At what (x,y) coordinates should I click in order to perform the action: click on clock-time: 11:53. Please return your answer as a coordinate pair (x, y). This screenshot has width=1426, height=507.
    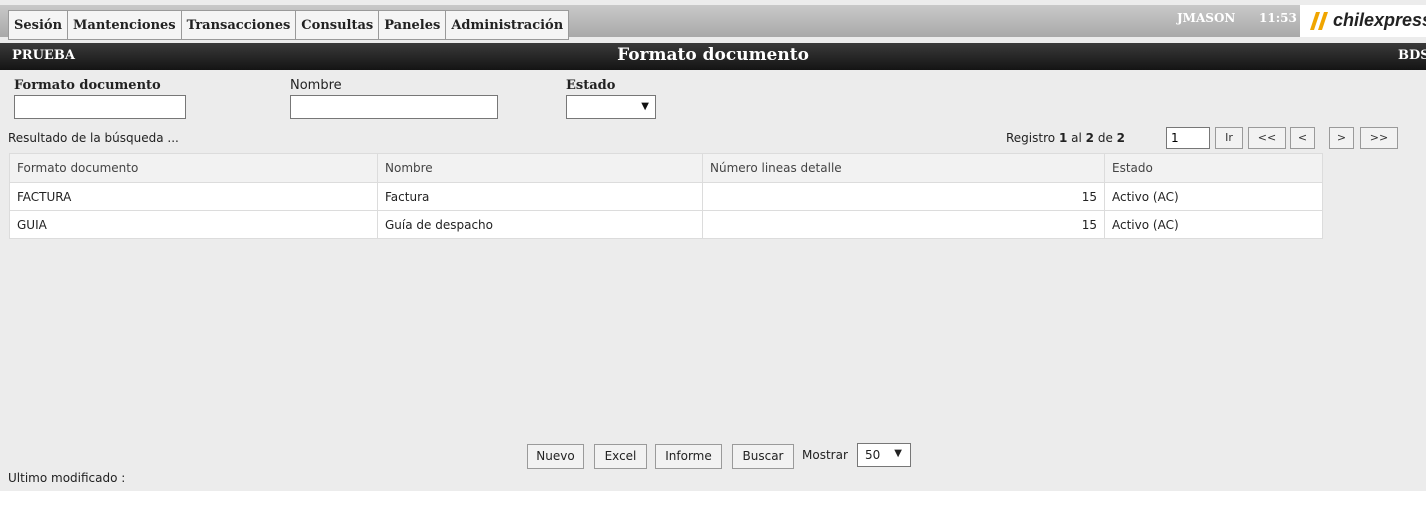
    Looking at the image, I should click on (1278, 18).